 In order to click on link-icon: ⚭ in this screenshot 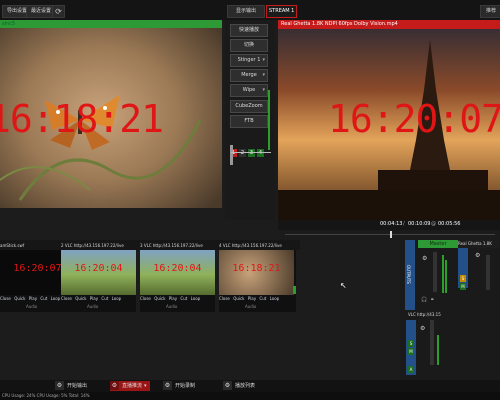, I will do `click(432, 300)`.